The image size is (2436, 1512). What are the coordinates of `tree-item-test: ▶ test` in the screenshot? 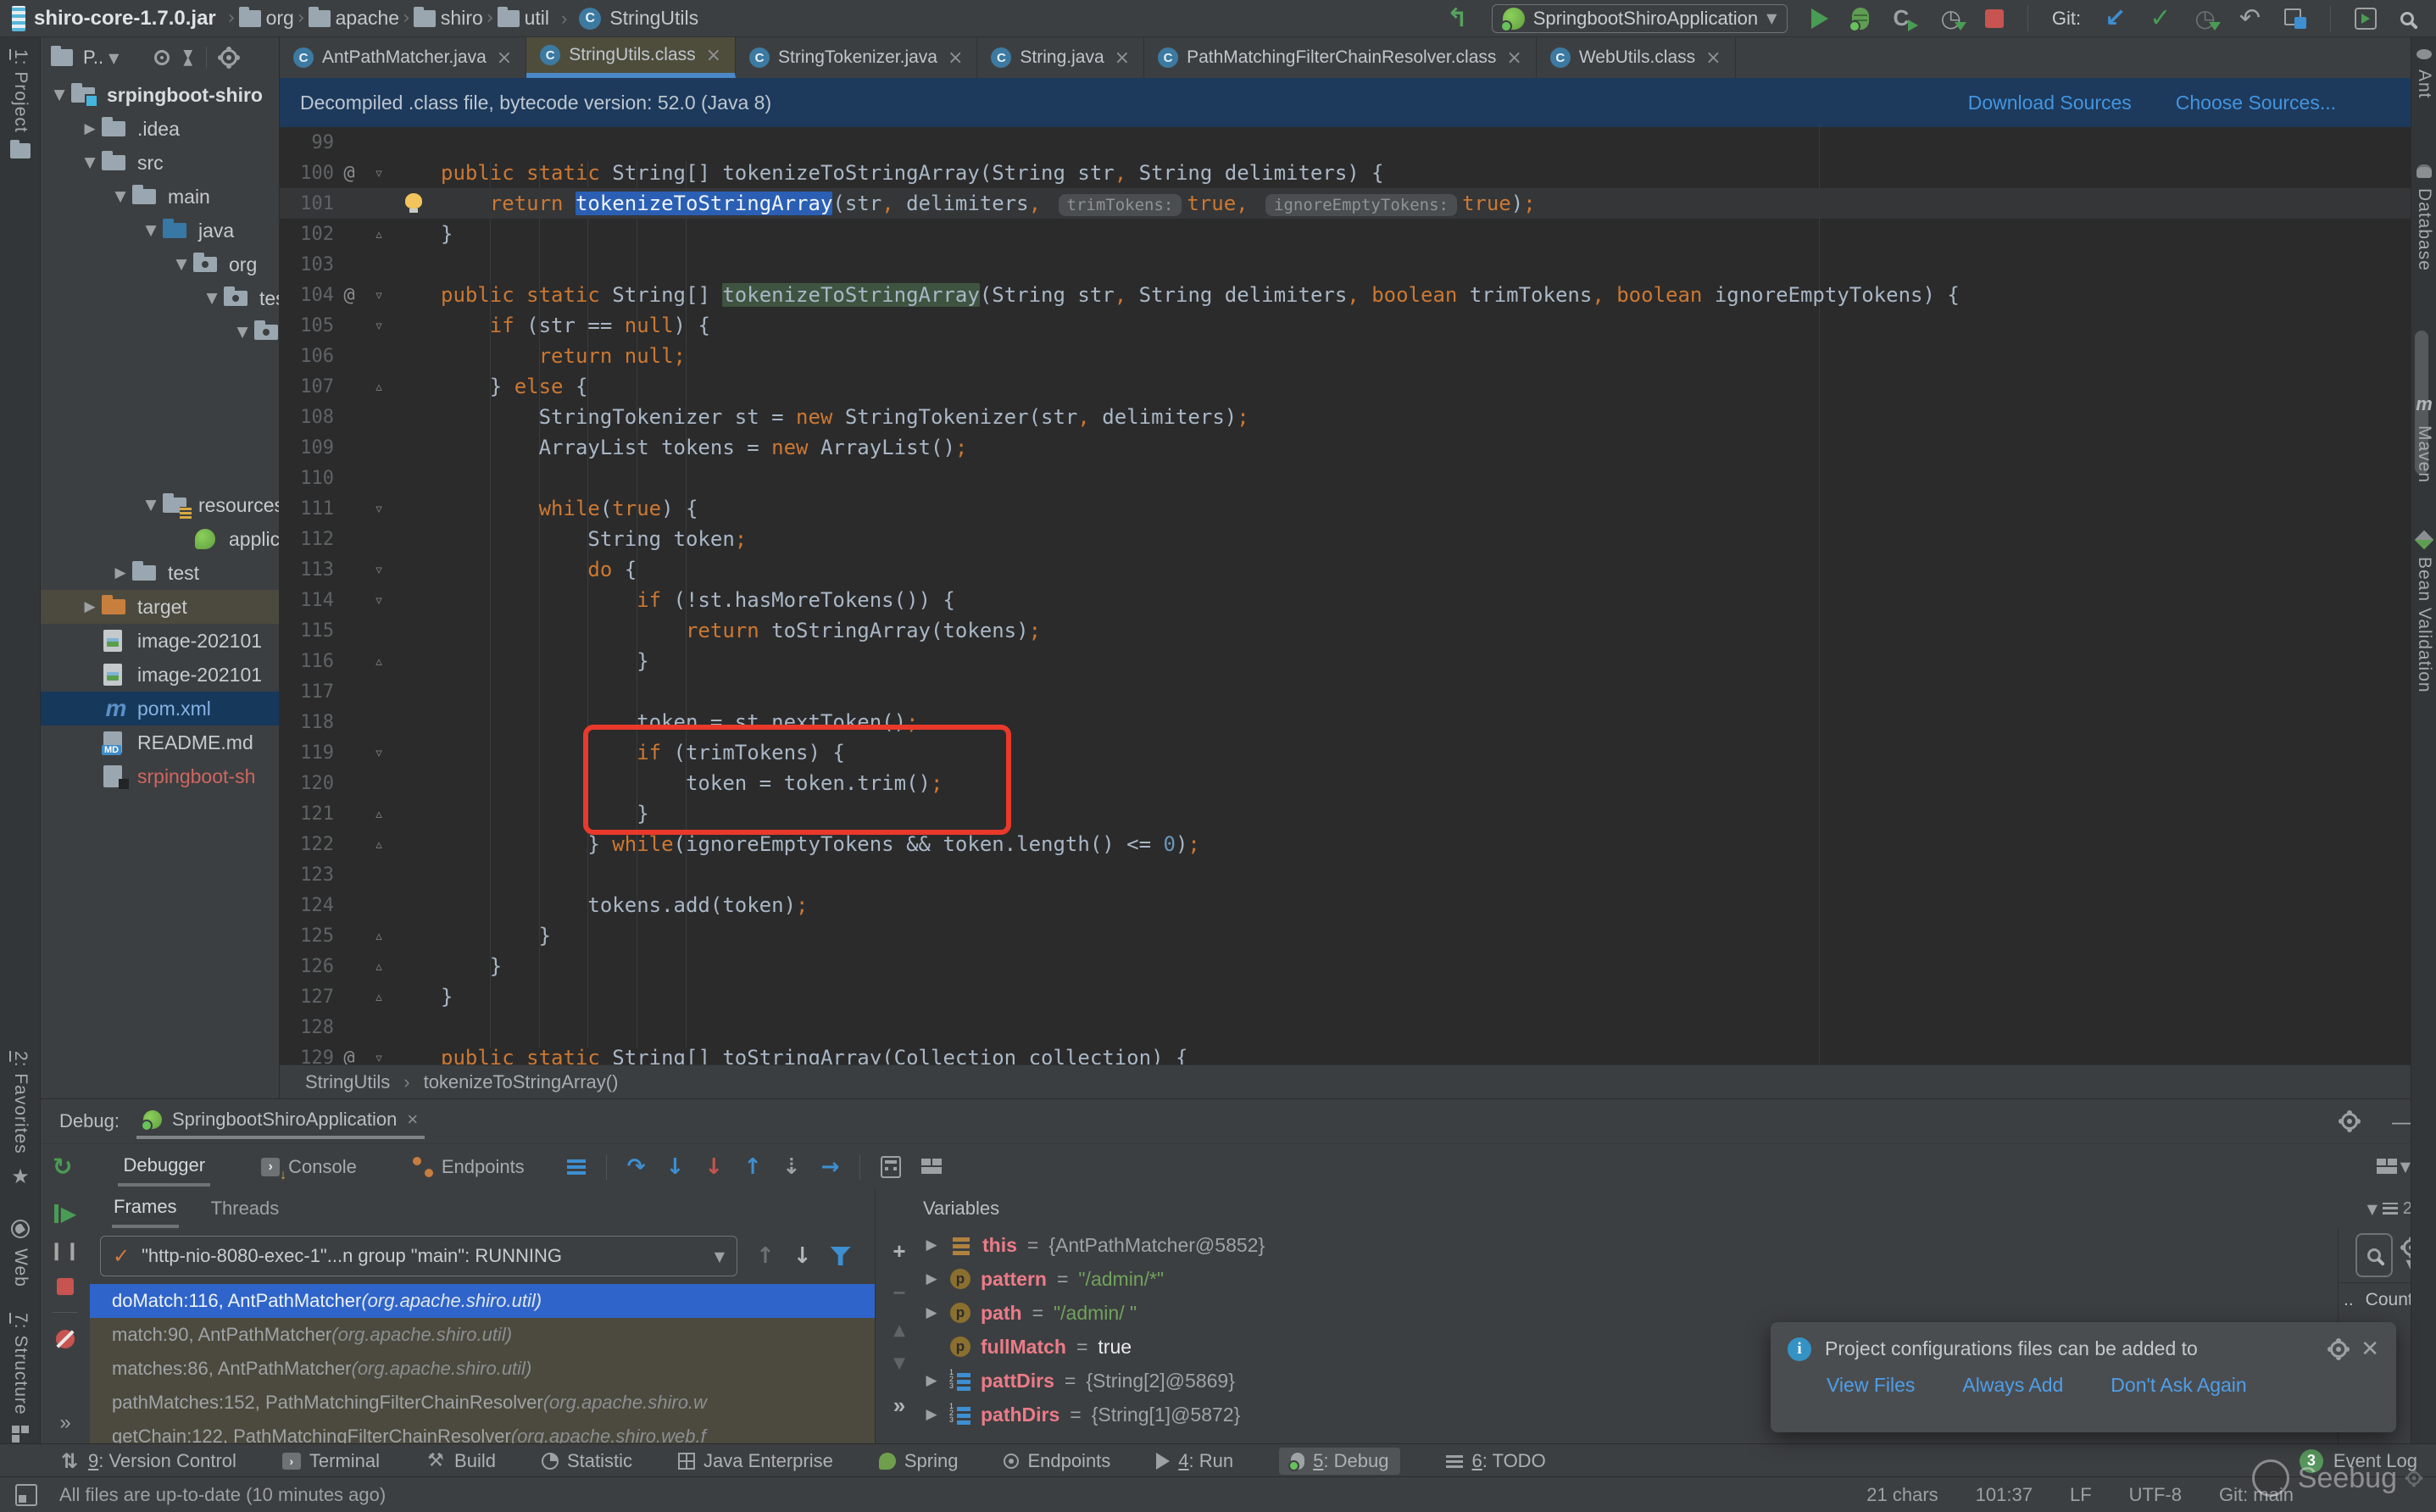 It's located at (160, 573).